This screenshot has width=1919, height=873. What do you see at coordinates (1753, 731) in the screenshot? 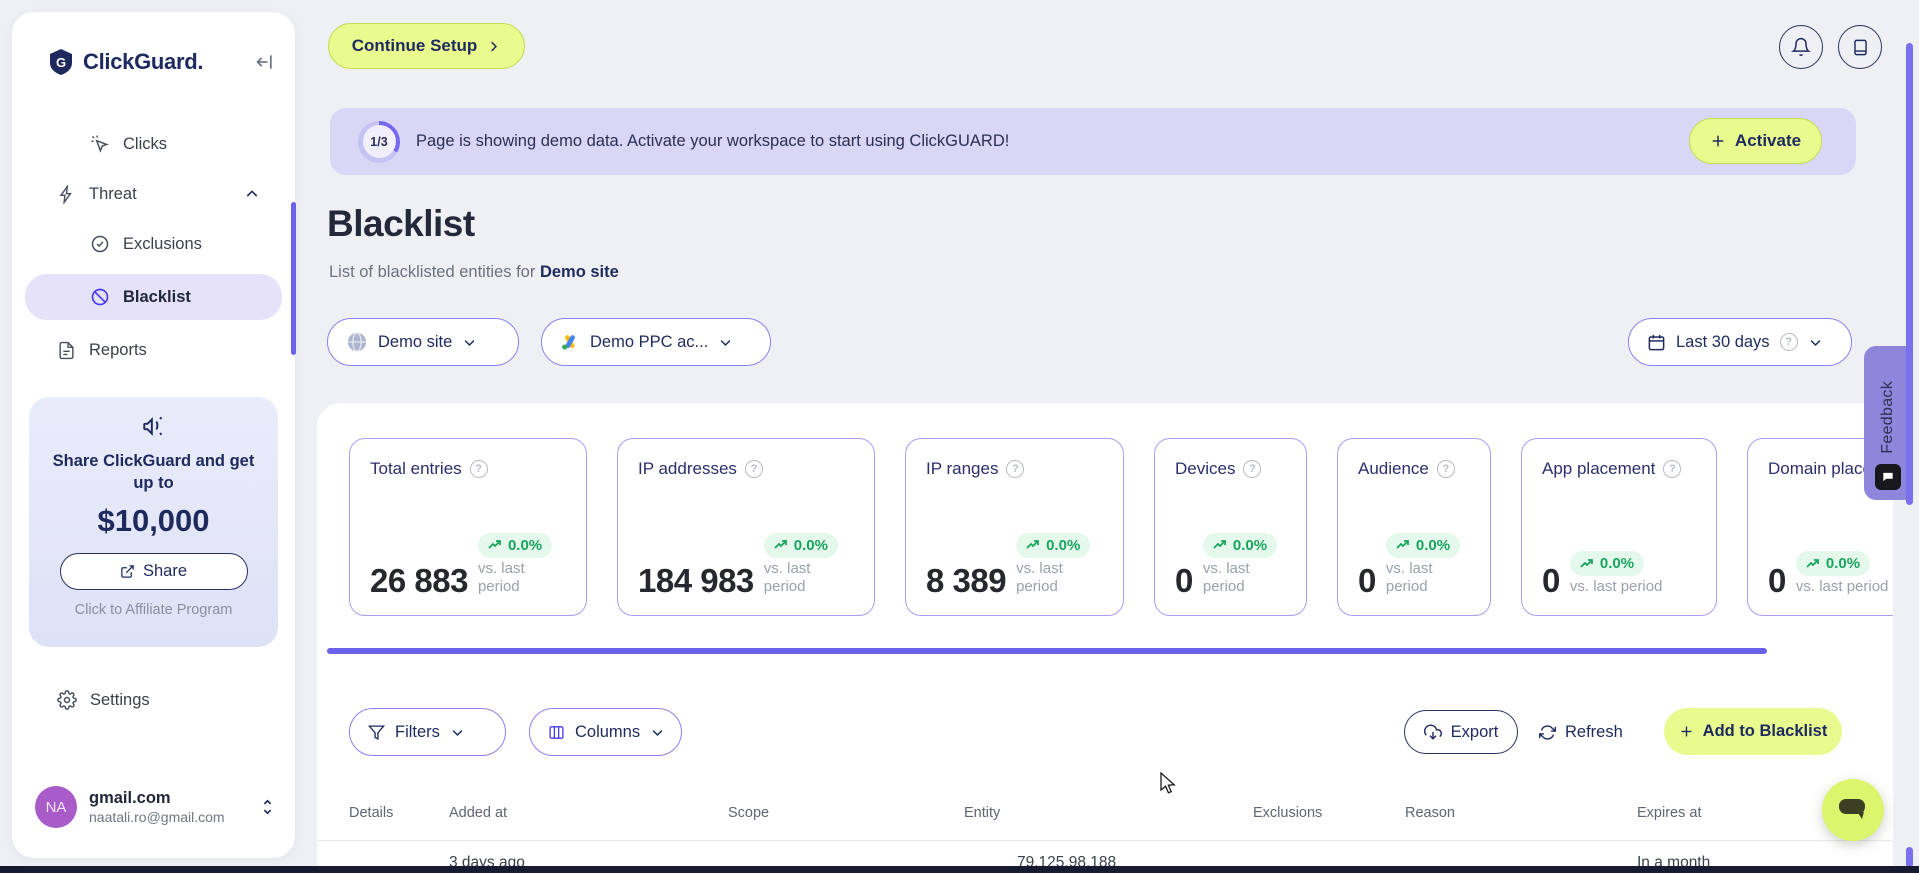
I see `add-to-blacklist-button: Add to Blacklist` at bounding box center [1753, 731].